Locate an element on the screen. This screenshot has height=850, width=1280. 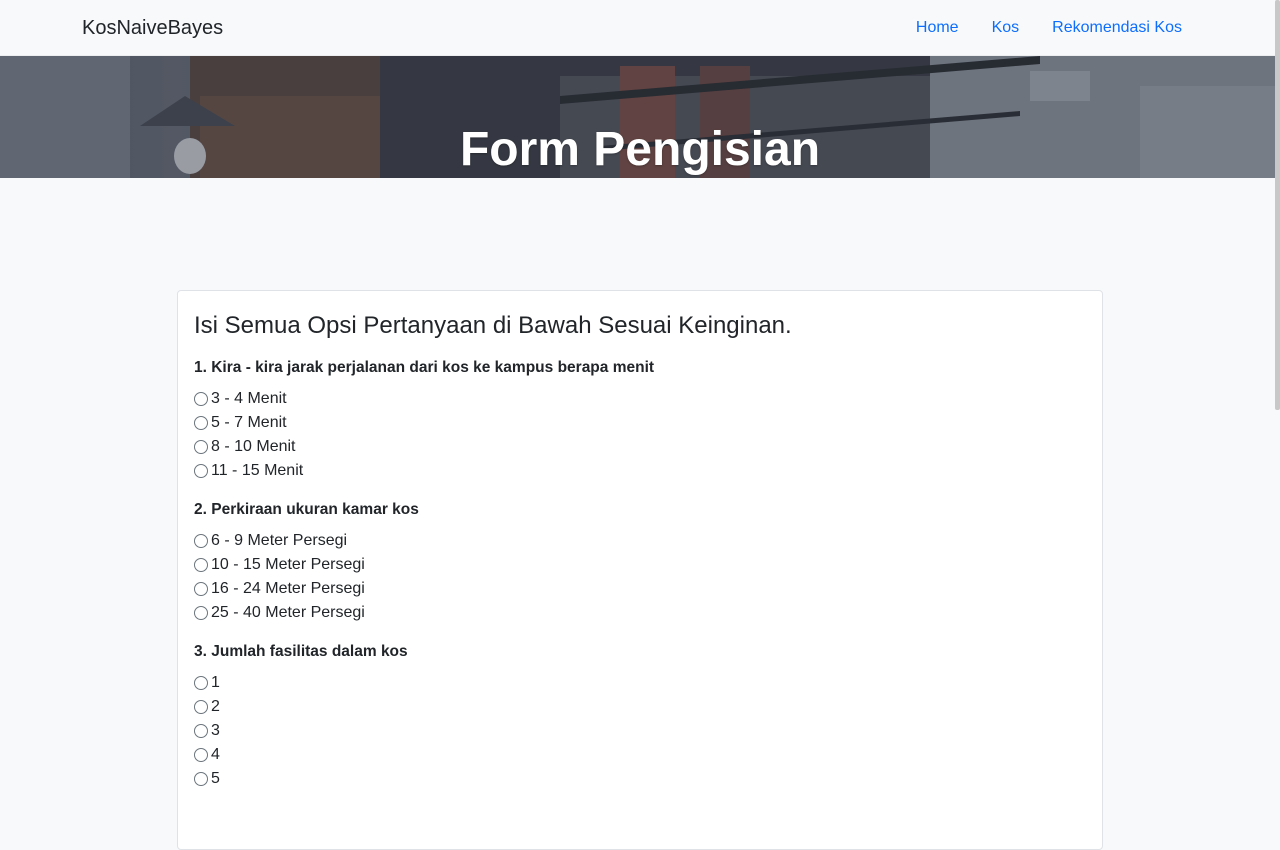
hero-banner: Form Pengisian is located at coordinates (640, 117).